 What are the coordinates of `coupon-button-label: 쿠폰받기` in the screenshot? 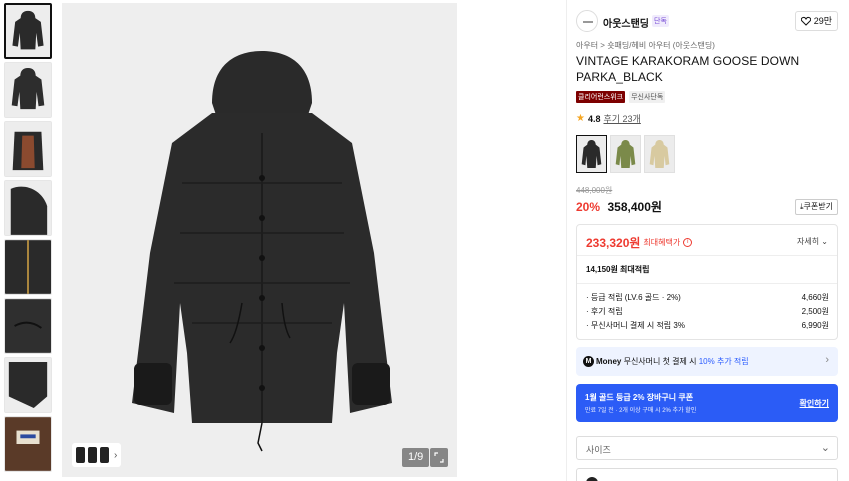 It's located at (818, 206).